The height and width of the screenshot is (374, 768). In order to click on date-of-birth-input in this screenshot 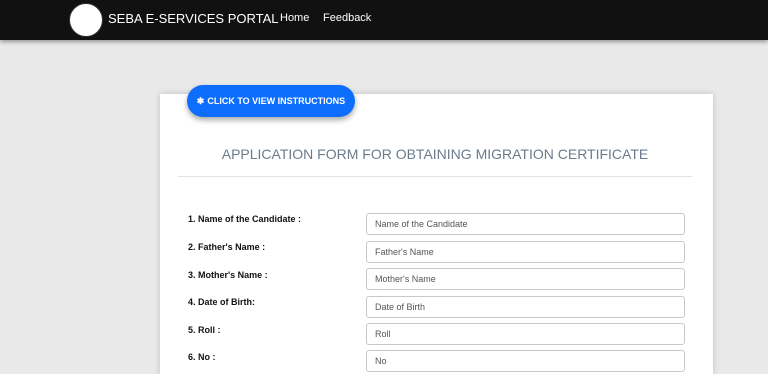, I will do `click(525, 307)`.